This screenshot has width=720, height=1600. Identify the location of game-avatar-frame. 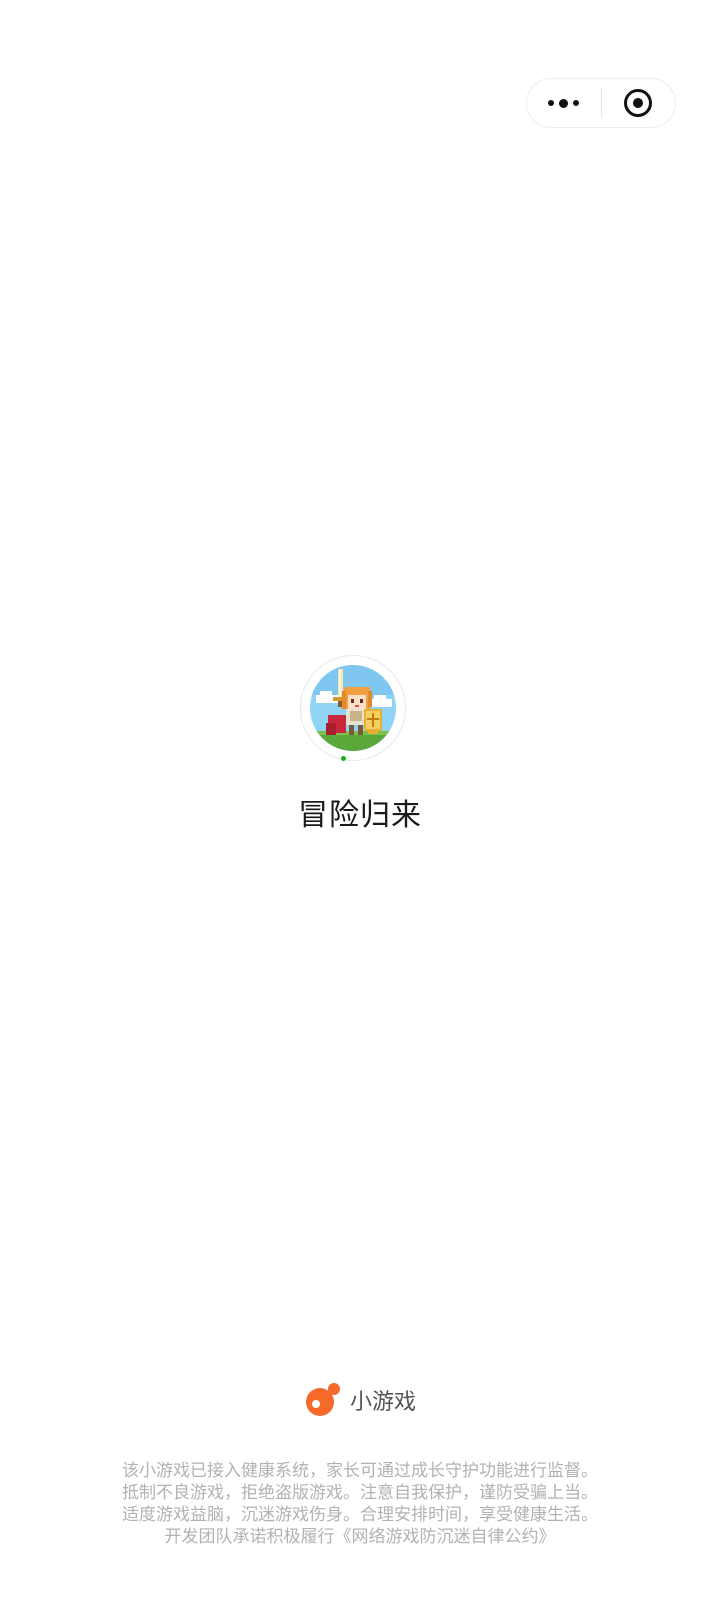
(353, 708).